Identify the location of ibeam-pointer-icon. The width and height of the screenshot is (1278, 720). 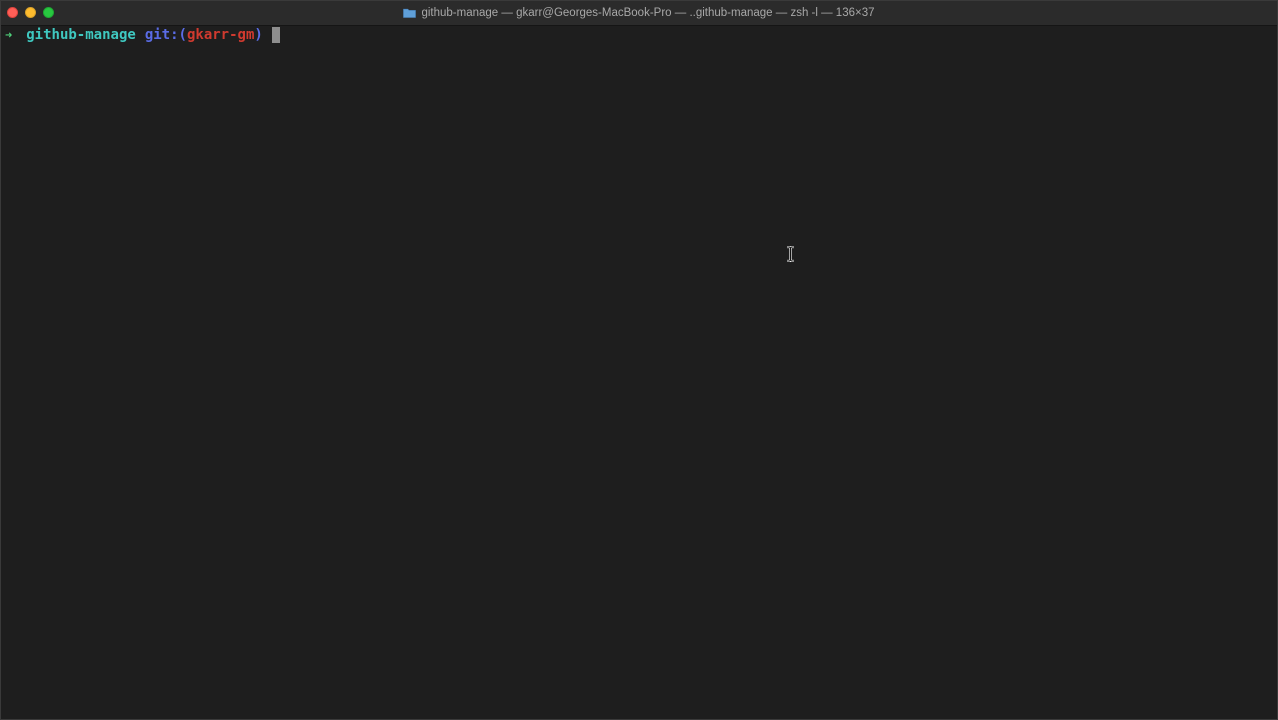
(790, 254).